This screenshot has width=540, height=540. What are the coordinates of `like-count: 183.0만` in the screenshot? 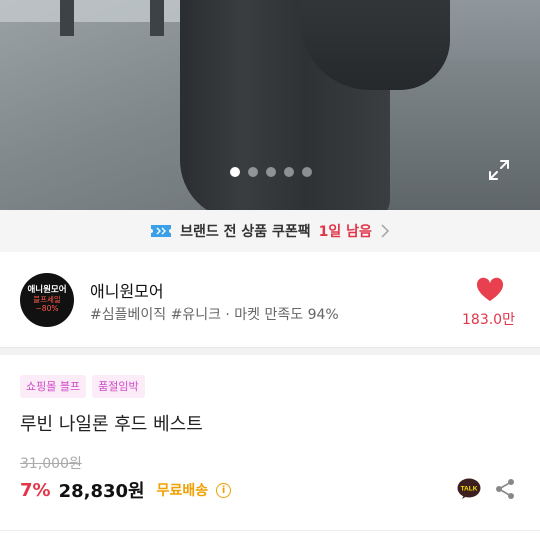 It's located at (488, 320).